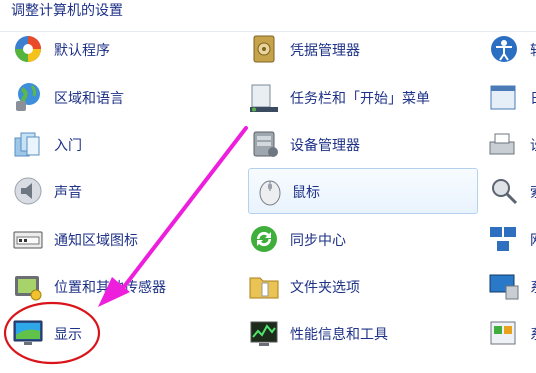 This screenshot has width=536, height=373. Describe the element at coordinates (363, 239) in the screenshot. I see `item-sync-center: 同步中心` at that location.